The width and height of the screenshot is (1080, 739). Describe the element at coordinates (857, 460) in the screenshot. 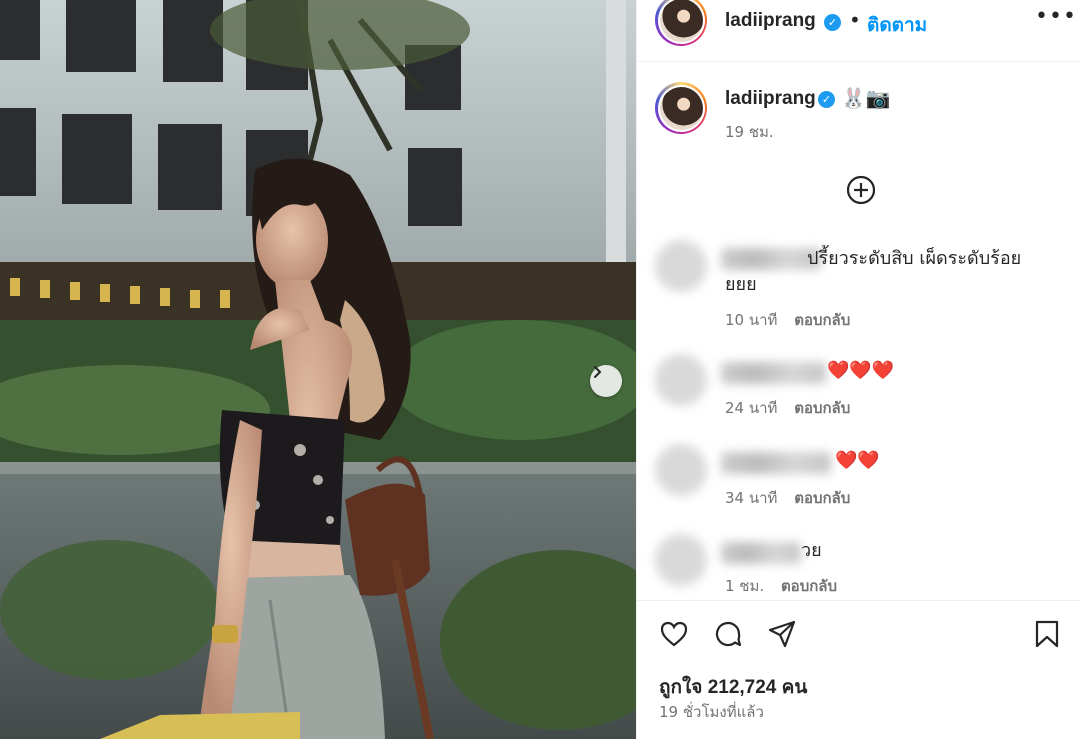

I see `comment-text: ❤️❤️` at that location.